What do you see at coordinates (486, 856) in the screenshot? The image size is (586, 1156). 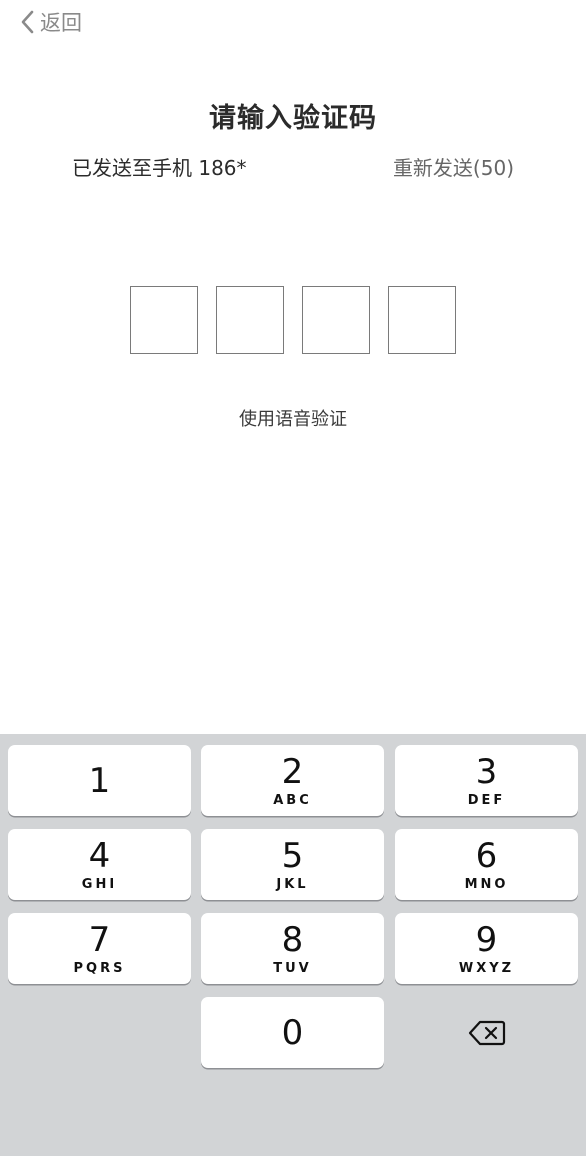 I see `key-digit: 6` at bounding box center [486, 856].